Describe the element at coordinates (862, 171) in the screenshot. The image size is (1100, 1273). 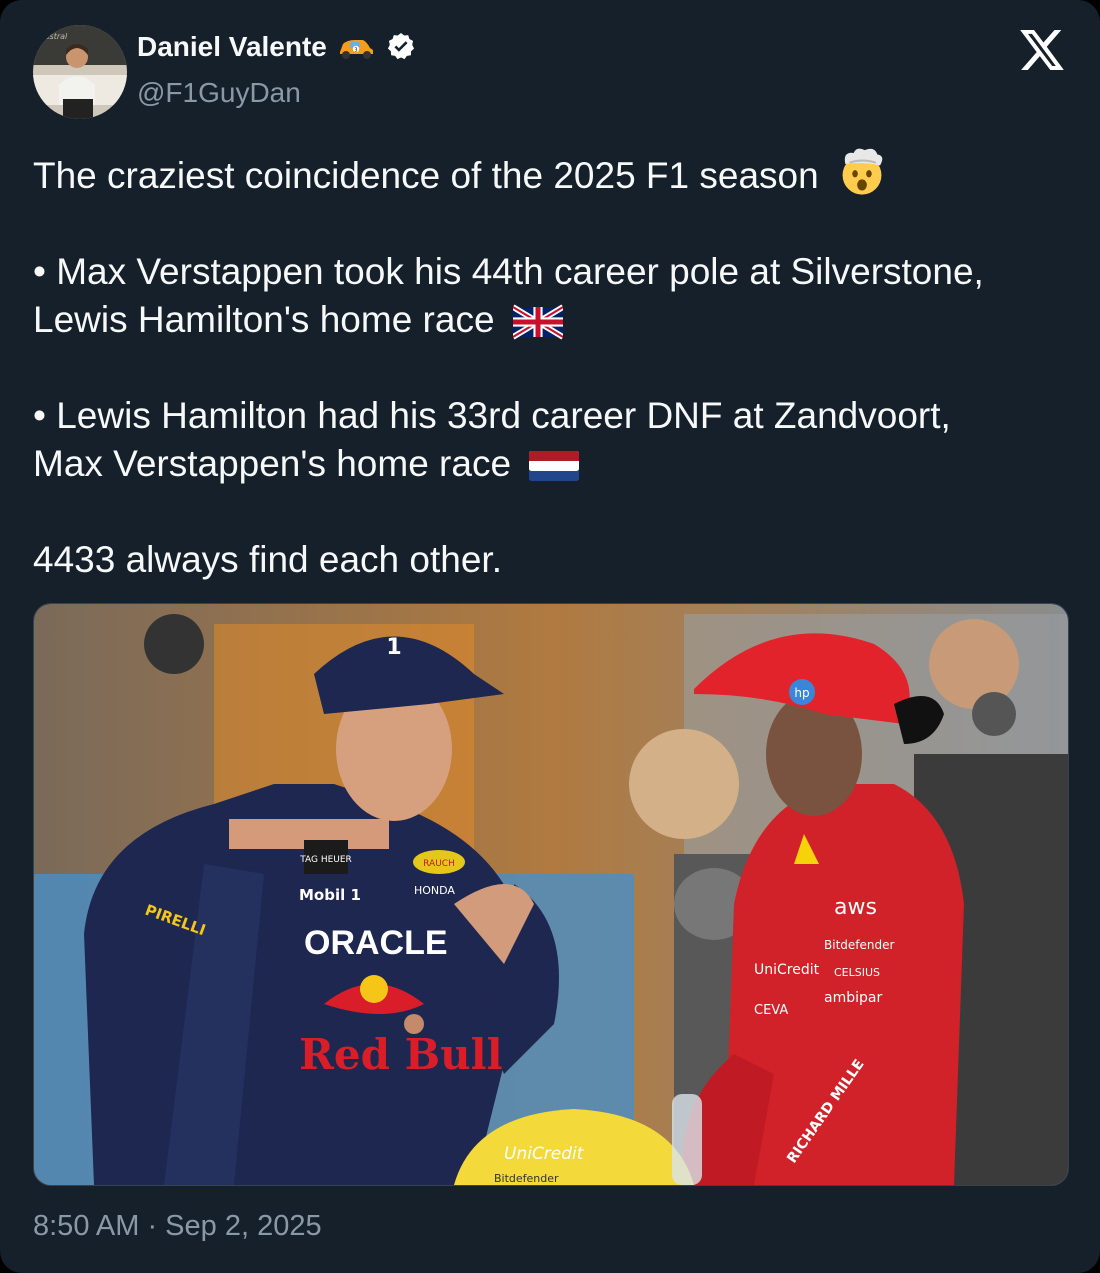
I see `exploding-head-emoji` at that location.